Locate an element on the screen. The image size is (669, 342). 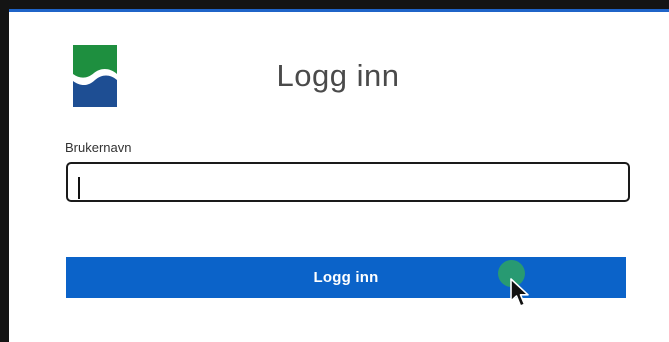
username-label: Brukernavn is located at coordinates (98, 147).